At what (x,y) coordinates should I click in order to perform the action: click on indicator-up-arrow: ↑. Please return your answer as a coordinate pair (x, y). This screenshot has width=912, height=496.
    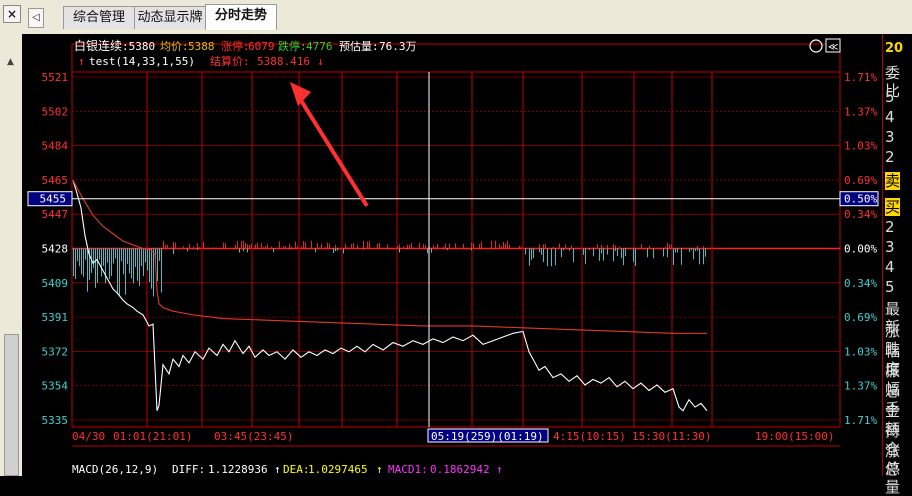
    Looking at the image, I should click on (81, 61).